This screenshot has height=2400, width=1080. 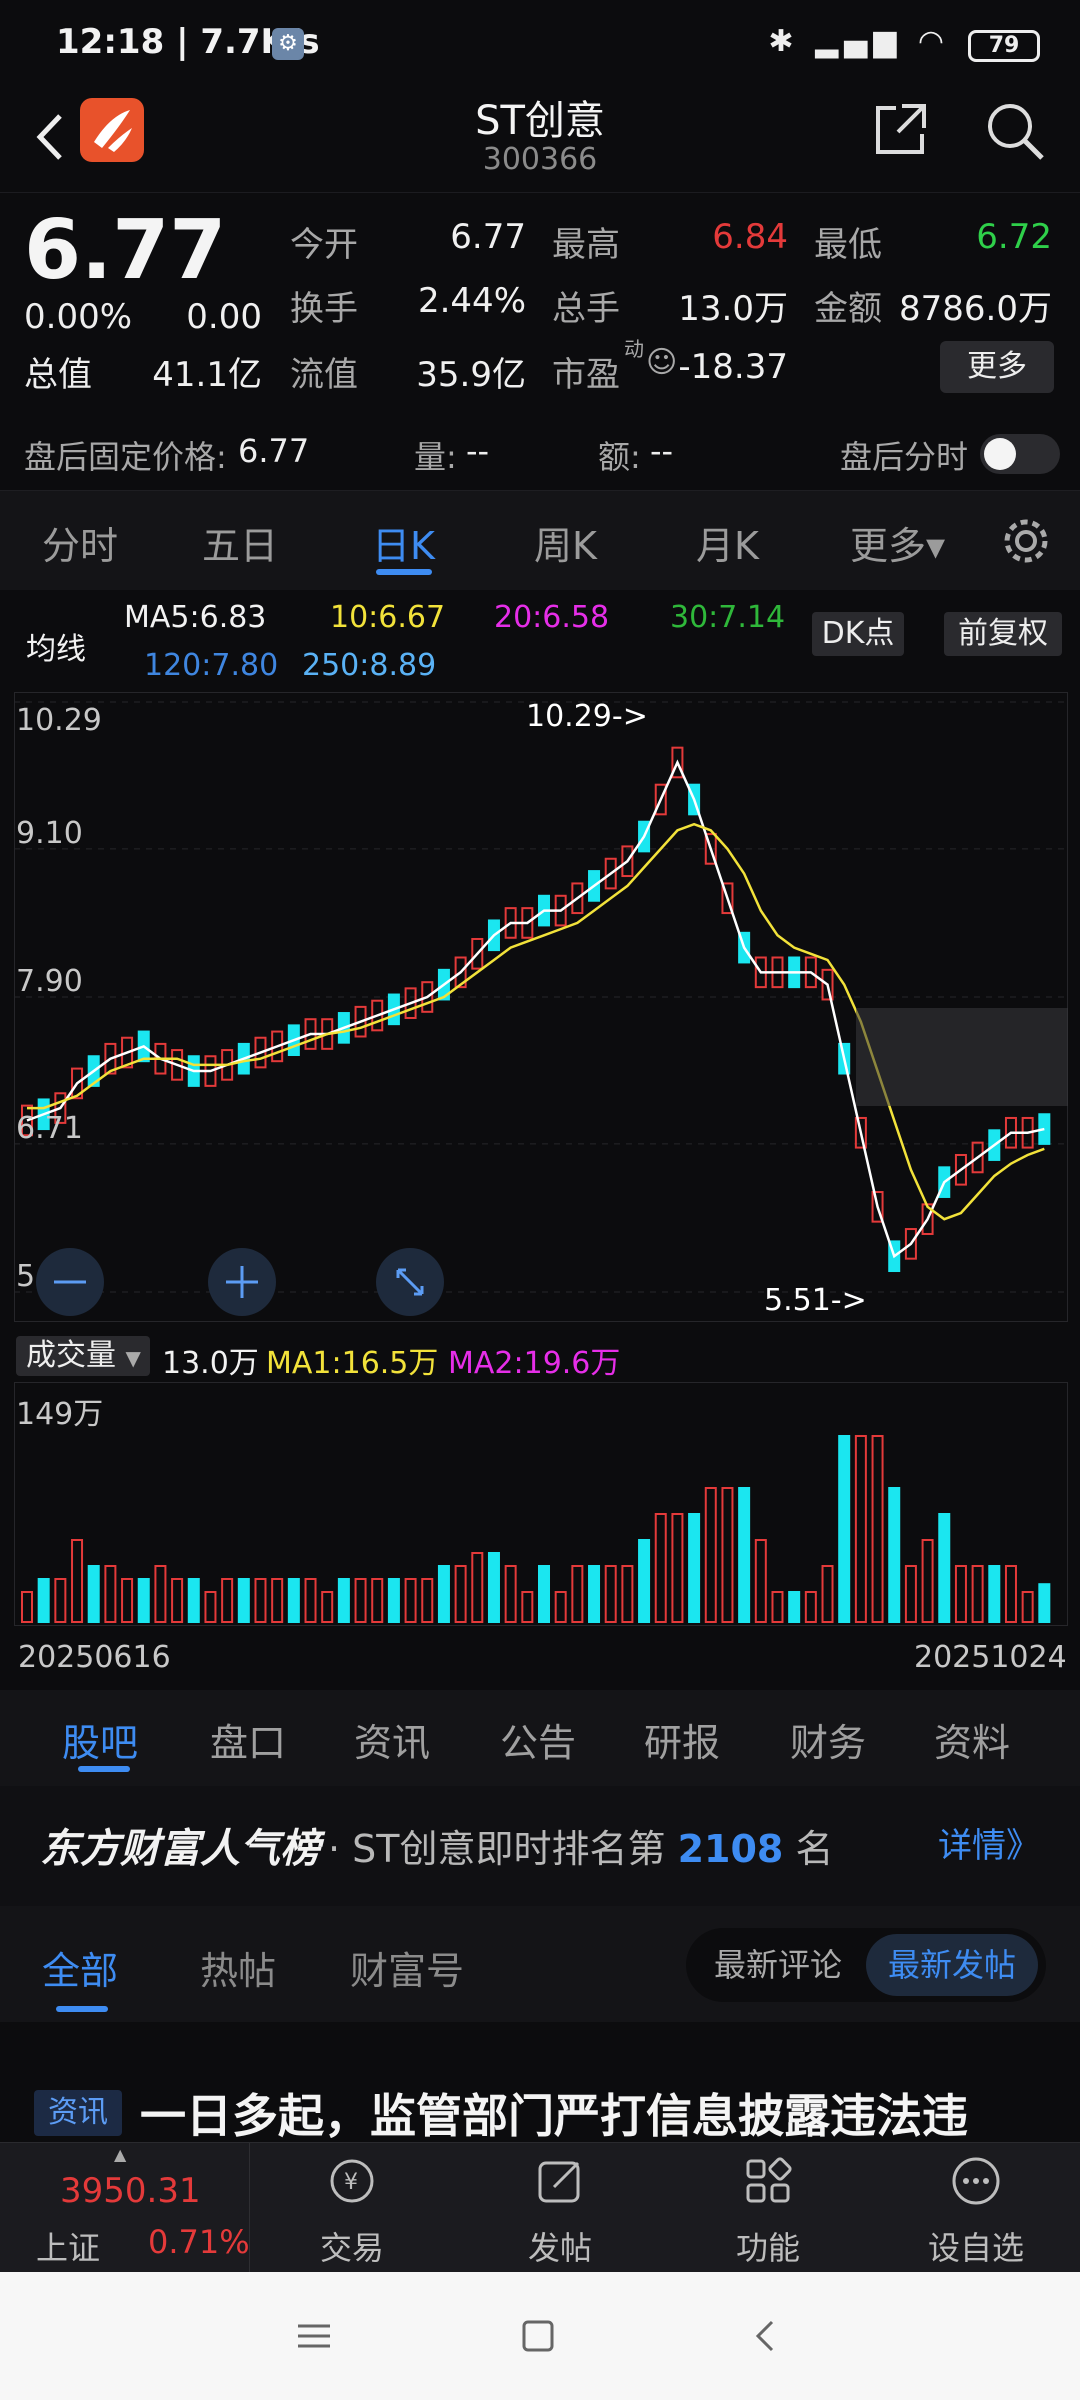 I want to click on after-hours-toggle, so click(x=1020, y=454).